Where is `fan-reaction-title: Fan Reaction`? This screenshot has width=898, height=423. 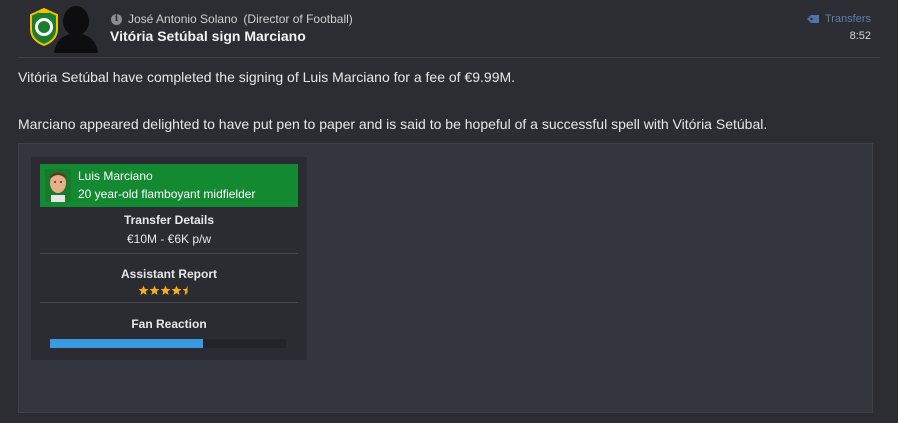
fan-reaction-title: Fan Reaction is located at coordinates (169, 324).